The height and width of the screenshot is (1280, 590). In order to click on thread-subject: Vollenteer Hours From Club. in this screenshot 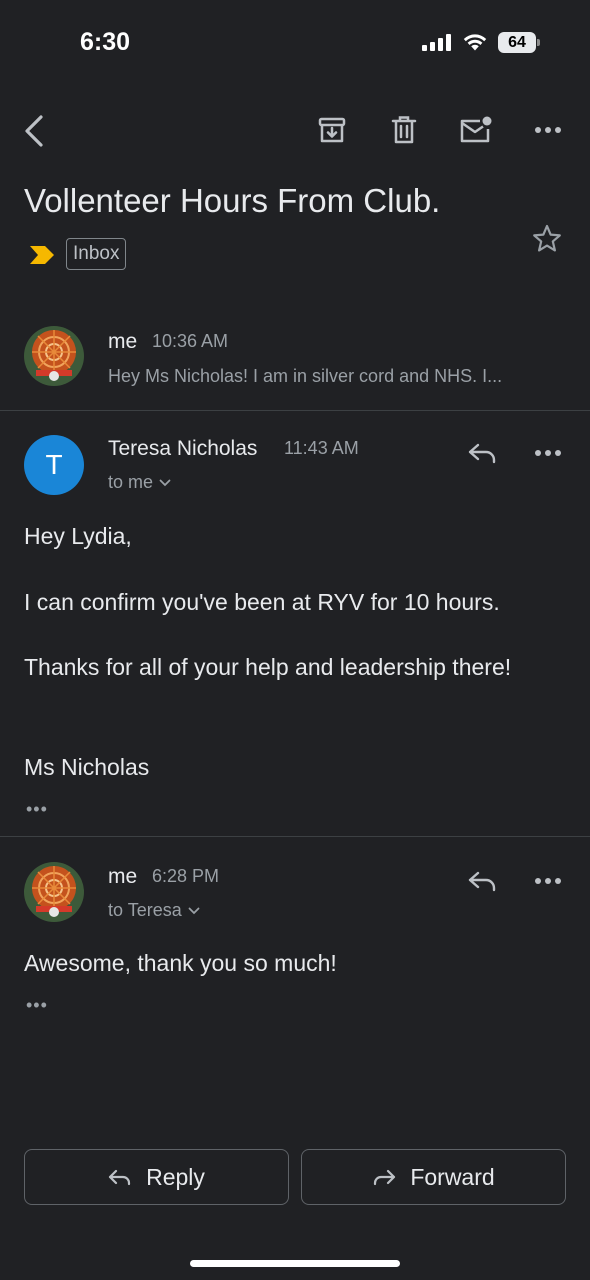, I will do `click(232, 200)`.